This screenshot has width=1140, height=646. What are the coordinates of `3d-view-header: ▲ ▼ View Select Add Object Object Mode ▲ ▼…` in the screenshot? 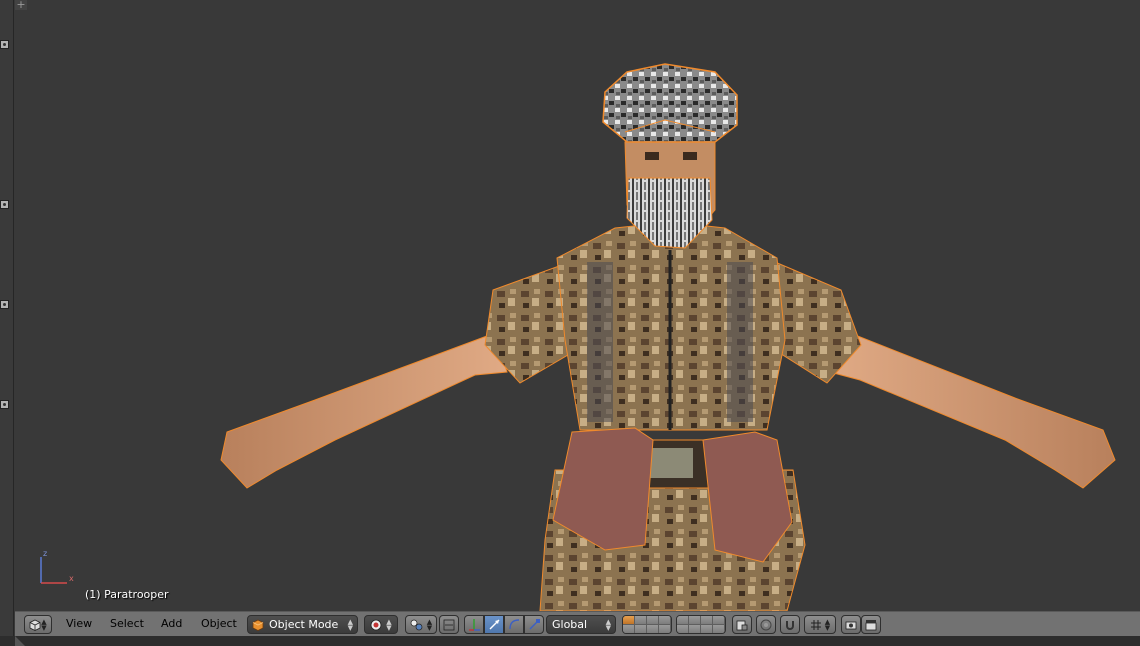 It's located at (577, 623).